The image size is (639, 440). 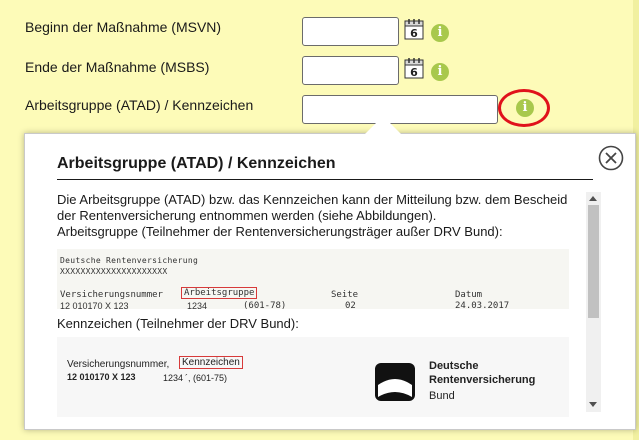 I want to click on highlight-ring, so click(x=524, y=108).